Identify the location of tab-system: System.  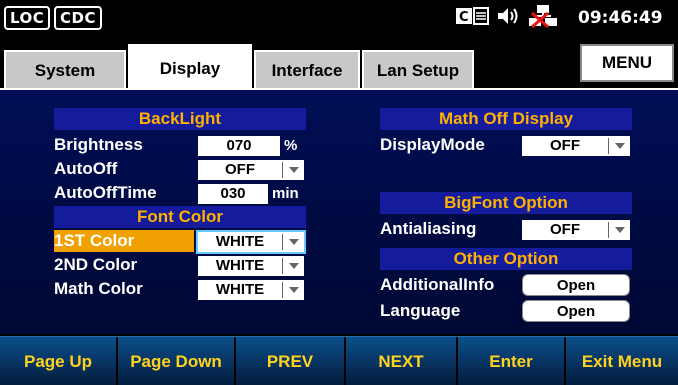
(65, 69).